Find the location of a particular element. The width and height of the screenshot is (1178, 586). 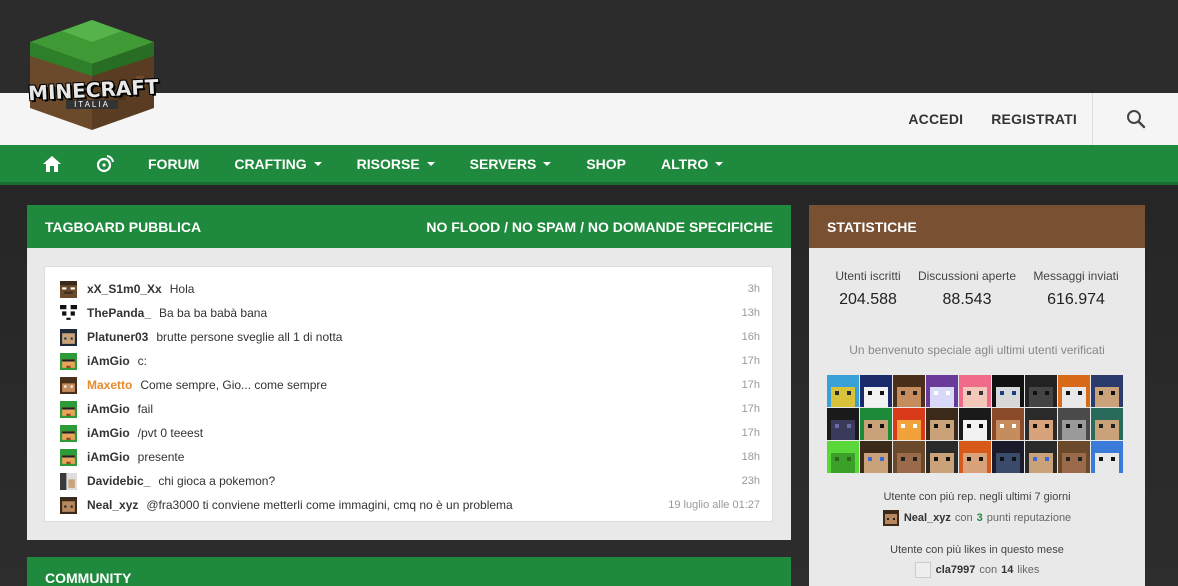

likes-user-line: cla7997 con 14 likes is located at coordinates (977, 570).